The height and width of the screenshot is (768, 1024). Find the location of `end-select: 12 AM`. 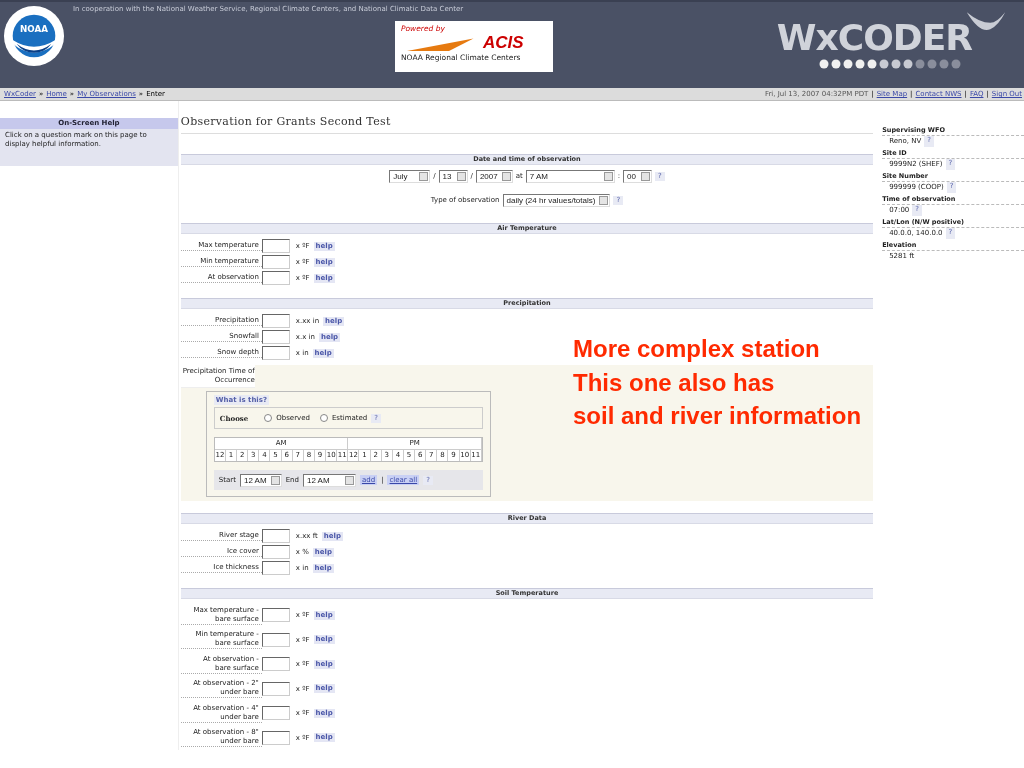

end-select: 12 AM is located at coordinates (329, 480).